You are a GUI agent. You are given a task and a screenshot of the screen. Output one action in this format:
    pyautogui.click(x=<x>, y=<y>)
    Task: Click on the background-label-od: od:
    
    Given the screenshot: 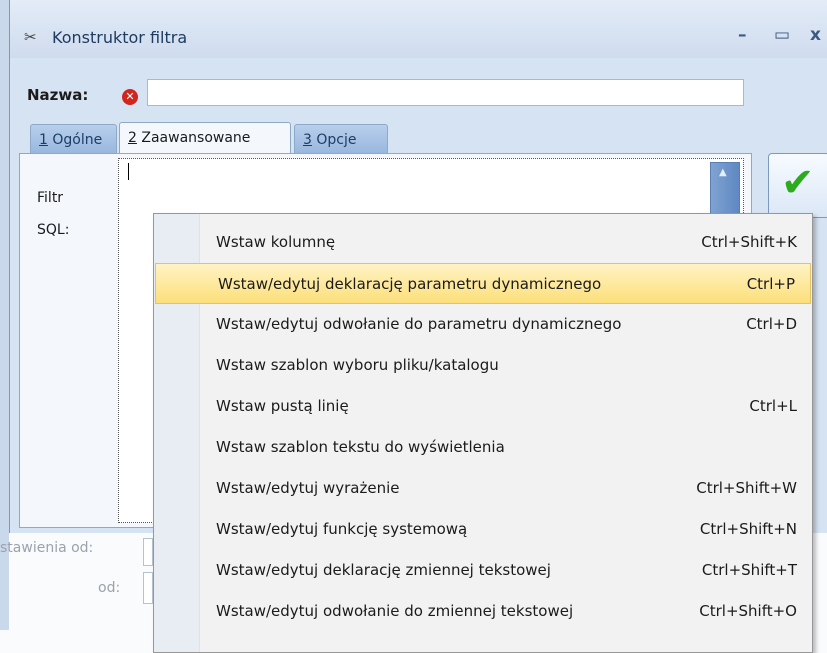 What is the action you would take?
    pyautogui.click(x=109, y=588)
    